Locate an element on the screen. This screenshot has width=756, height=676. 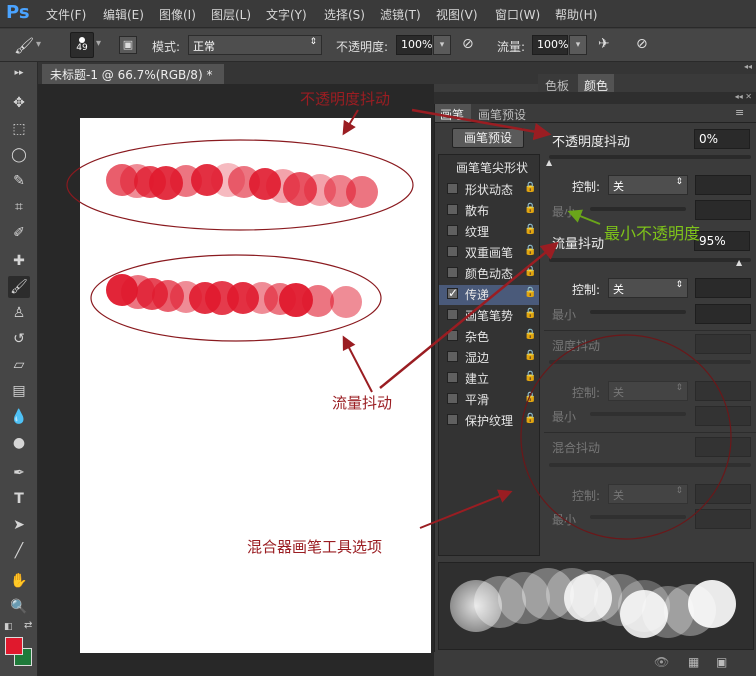
min-label-2: 最小 is located at coordinates (564, 315).